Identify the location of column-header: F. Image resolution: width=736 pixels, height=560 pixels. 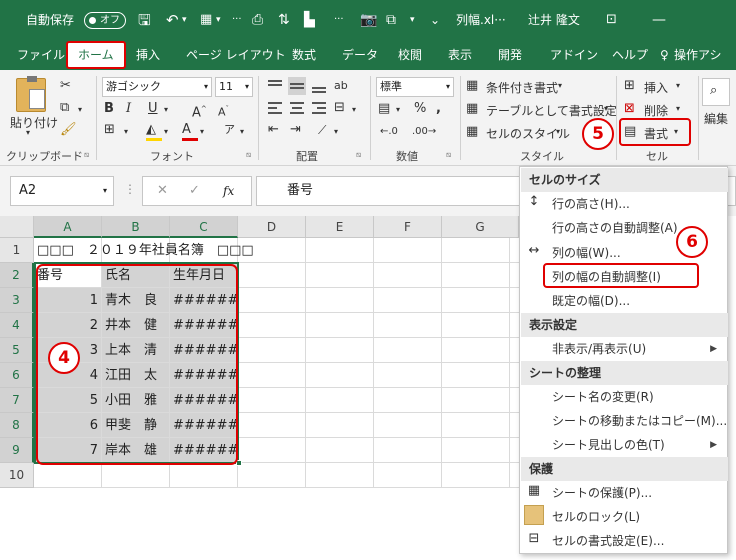
(408, 227).